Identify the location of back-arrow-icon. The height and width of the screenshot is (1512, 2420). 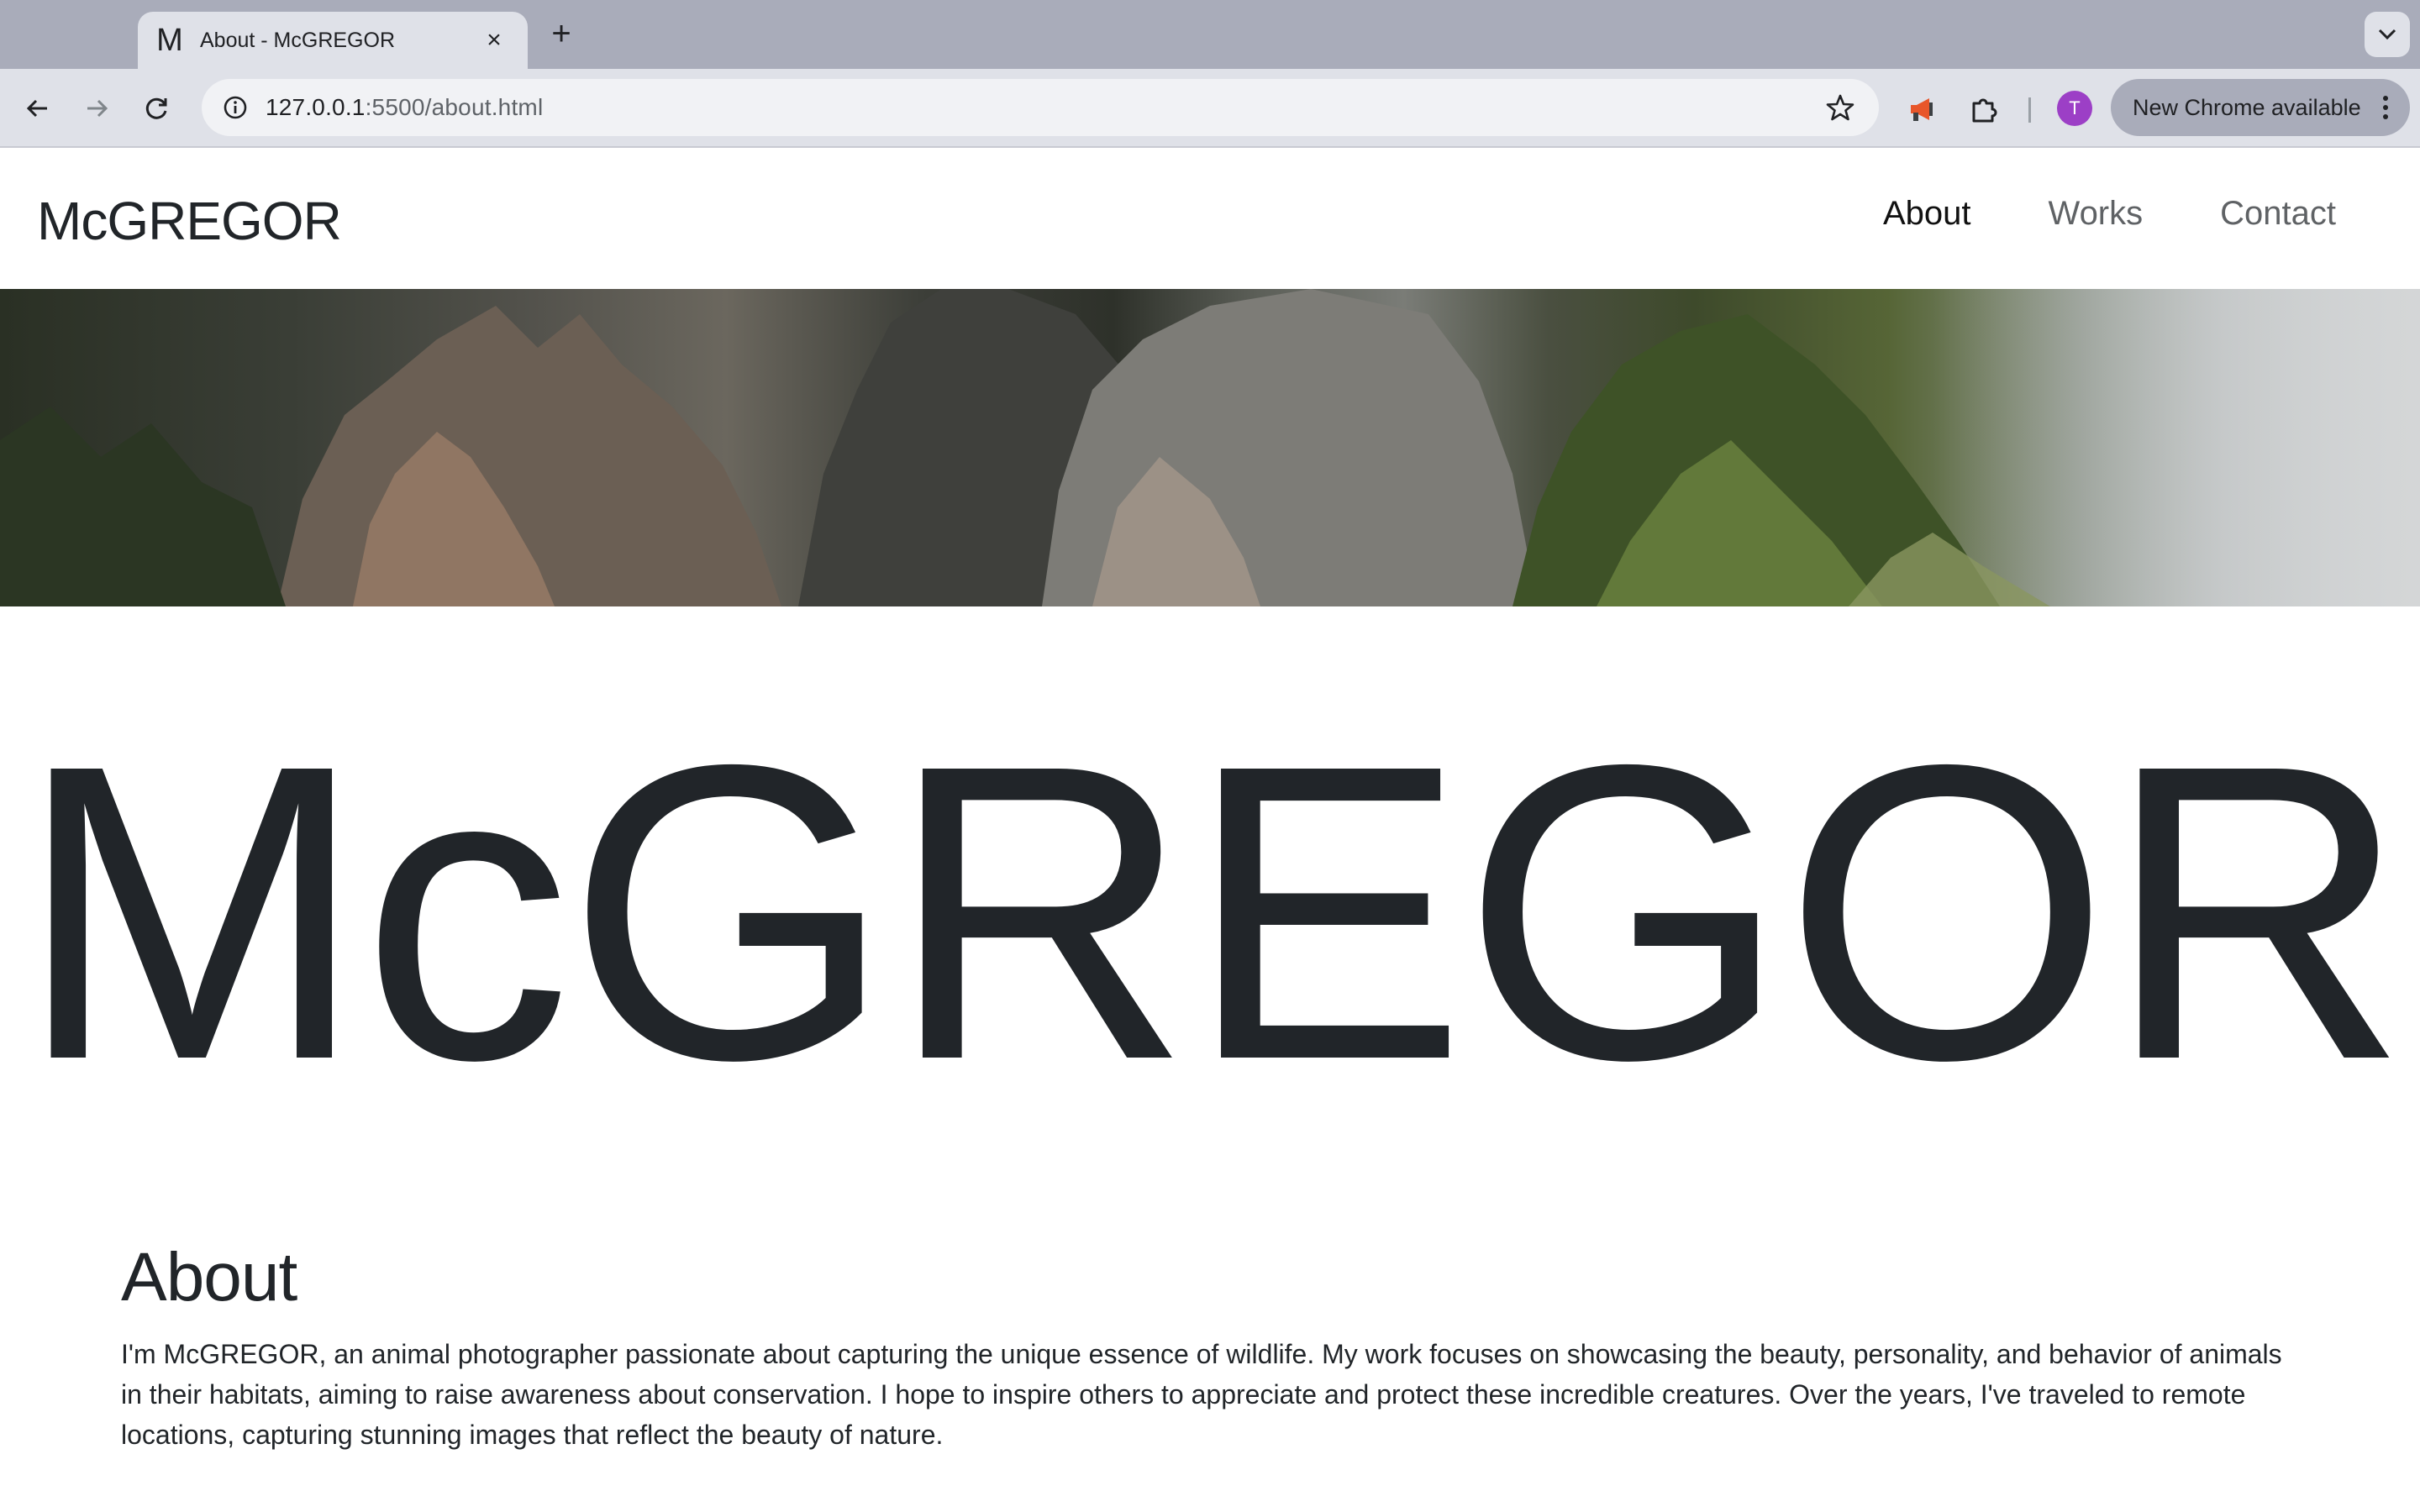
(36, 108).